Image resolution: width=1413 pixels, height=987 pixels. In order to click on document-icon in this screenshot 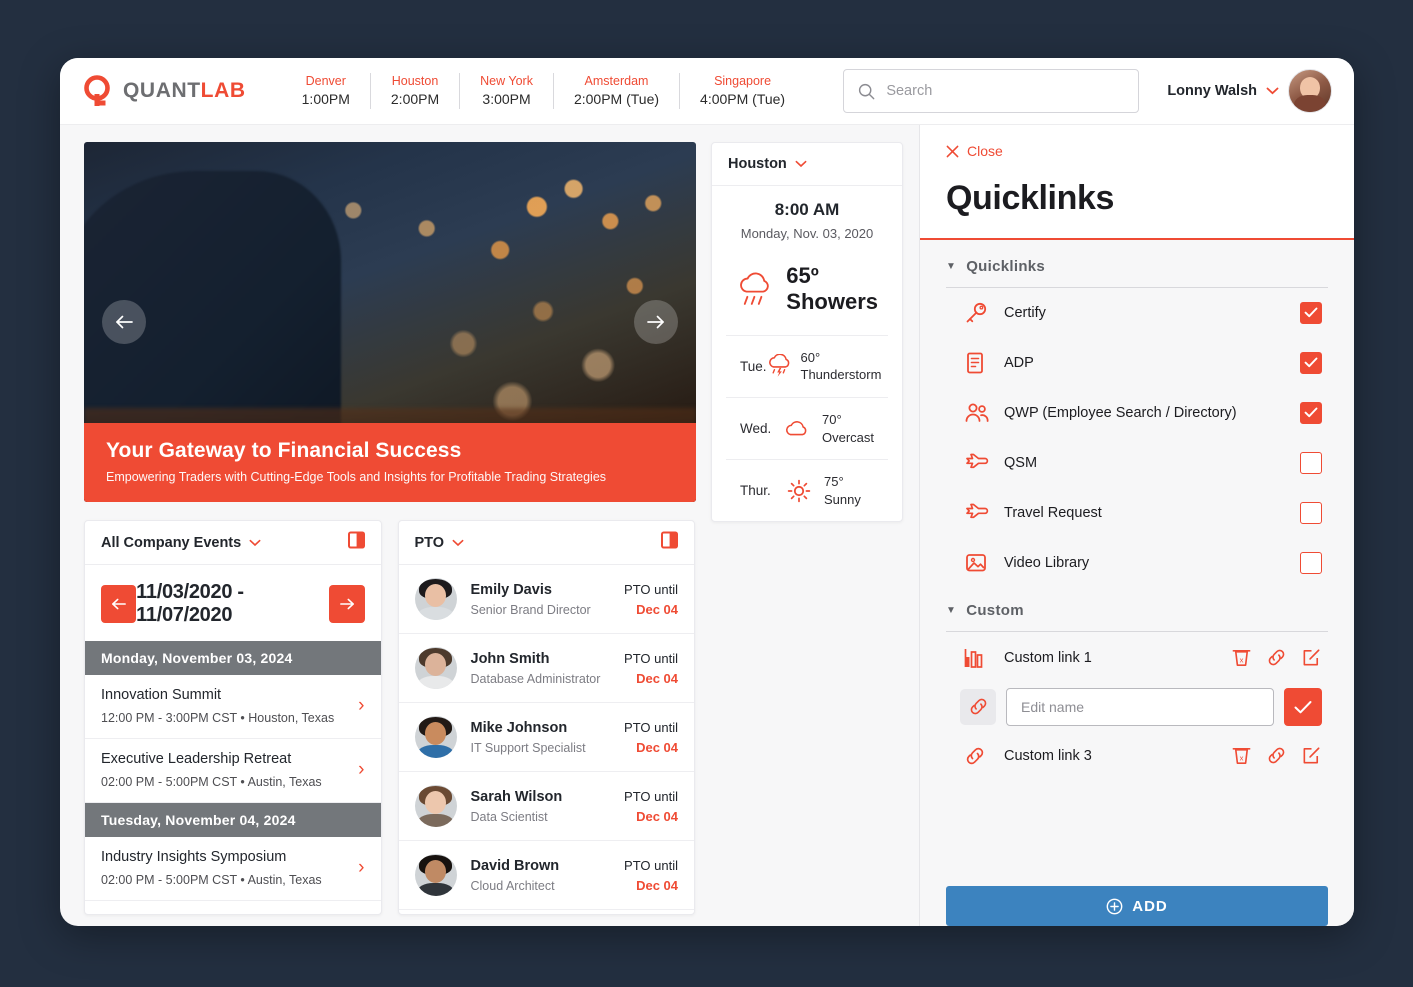, I will do `click(981, 363)`.